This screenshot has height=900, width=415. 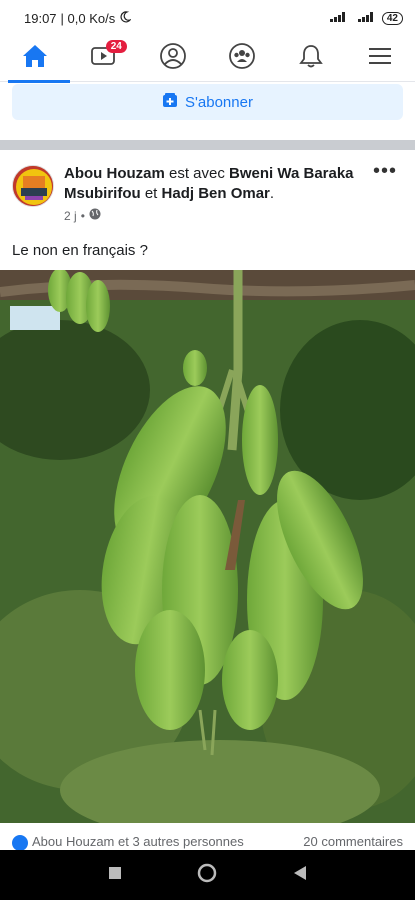 What do you see at coordinates (20, 842) in the screenshot?
I see `like-icon` at bounding box center [20, 842].